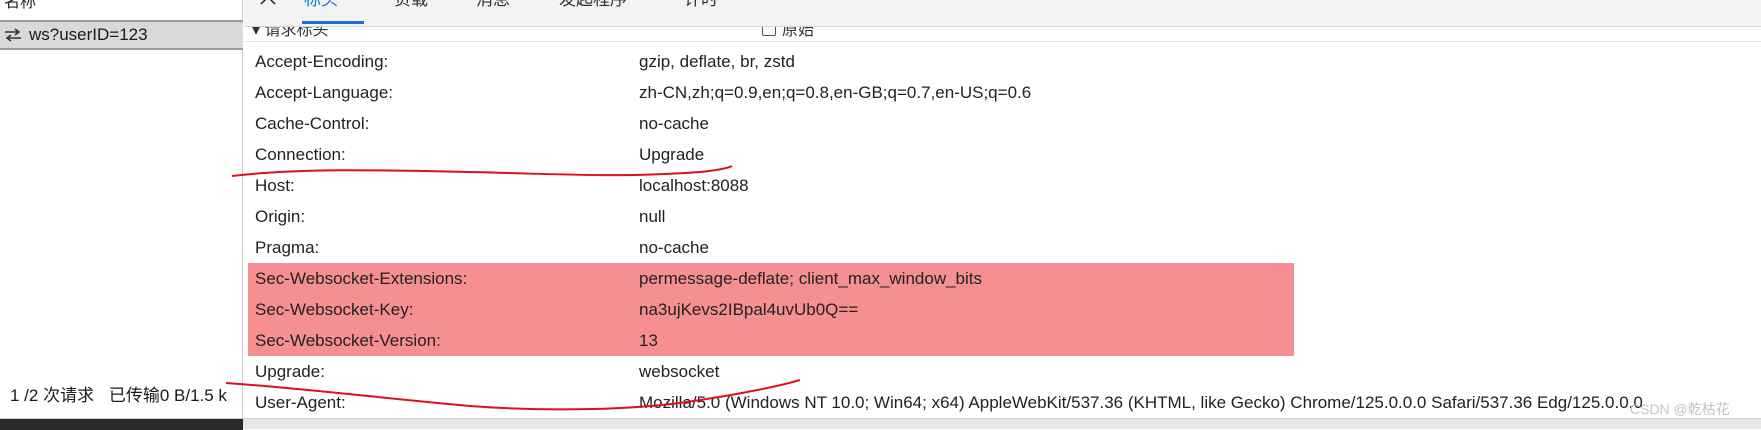 The width and height of the screenshot is (1761, 430). What do you see at coordinates (88, 34) in the screenshot?
I see `request-name: ws?userID=123` at bounding box center [88, 34].